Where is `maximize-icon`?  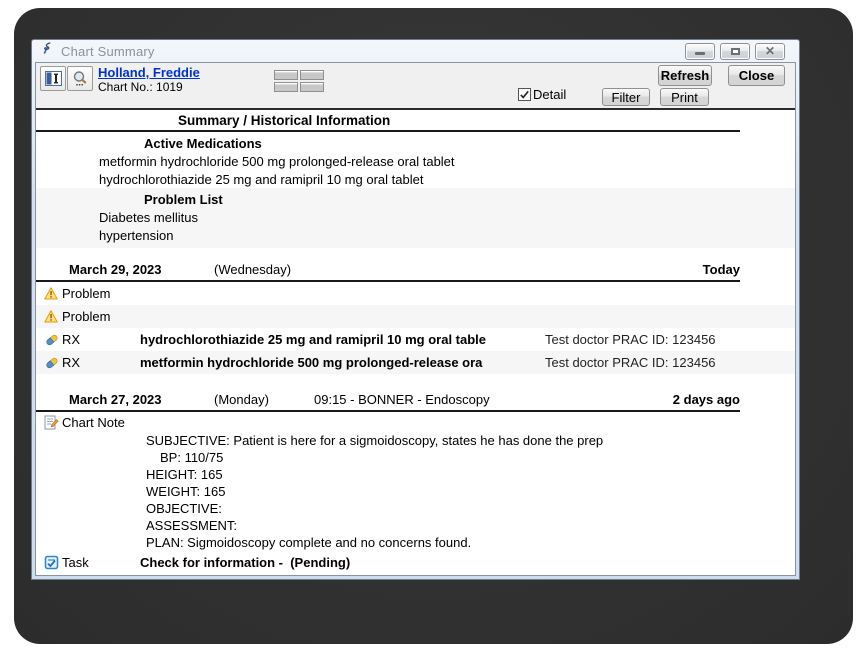 maximize-icon is located at coordinates (735, 51).